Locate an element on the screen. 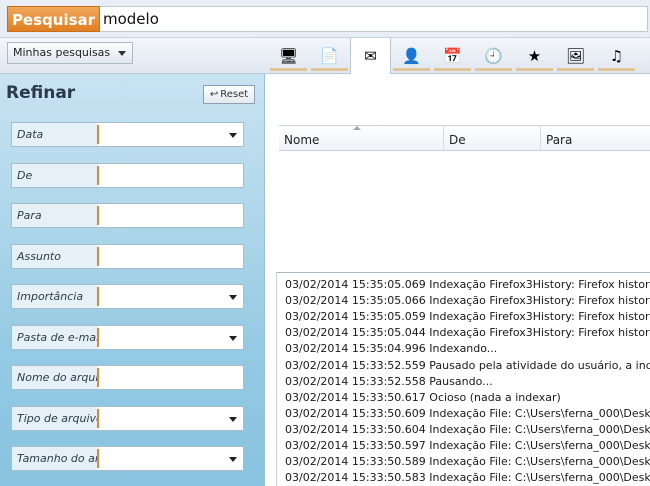  calendar-icon: 📅 is located at coordinates (452, 55).